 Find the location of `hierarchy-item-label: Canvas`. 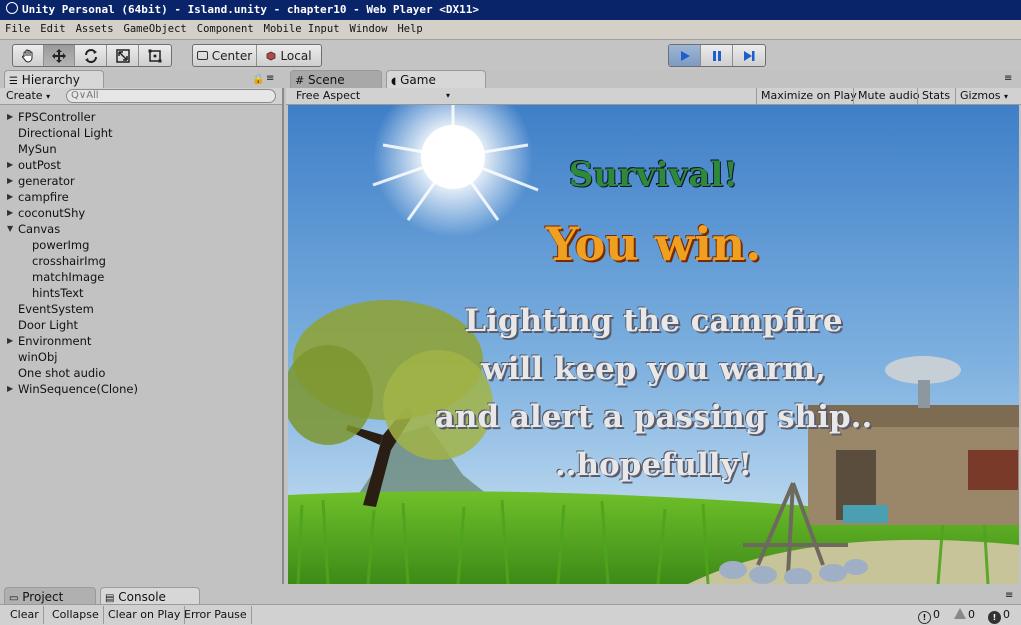

hierarchy-item-label: Canvas is located at coordinates (39, 229).